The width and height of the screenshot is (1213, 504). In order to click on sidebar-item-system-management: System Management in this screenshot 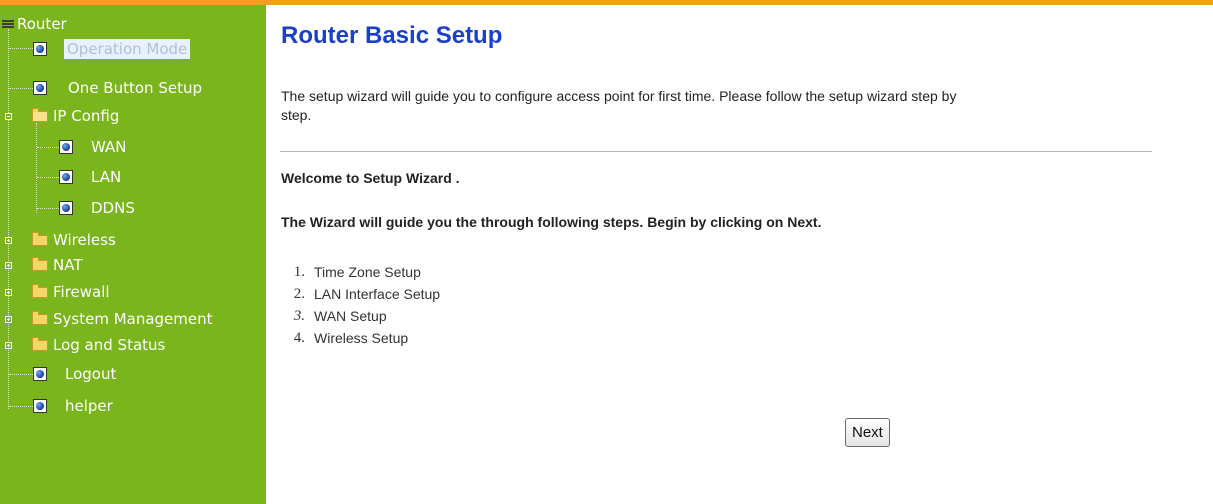, I will do `click(109, 319)`.